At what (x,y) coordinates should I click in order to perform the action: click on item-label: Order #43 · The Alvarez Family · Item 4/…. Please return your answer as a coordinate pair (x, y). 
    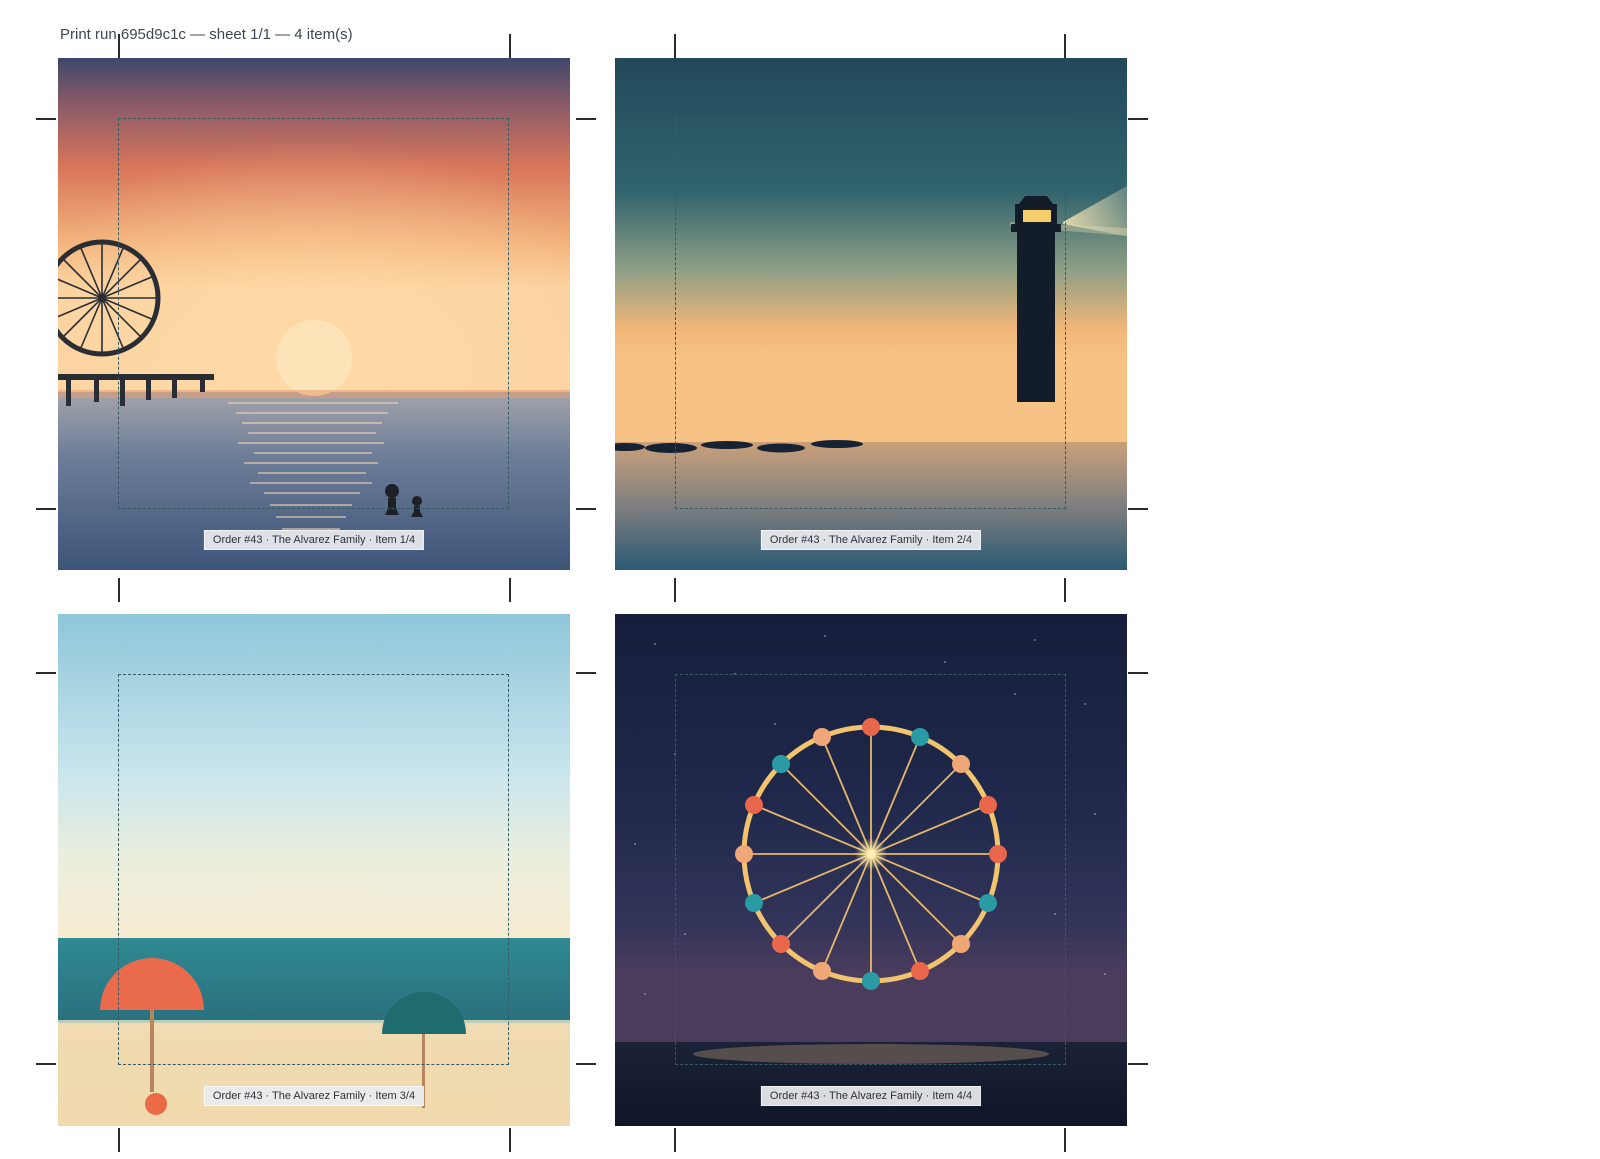
    Looking at the image, I should click on (871, 1096).